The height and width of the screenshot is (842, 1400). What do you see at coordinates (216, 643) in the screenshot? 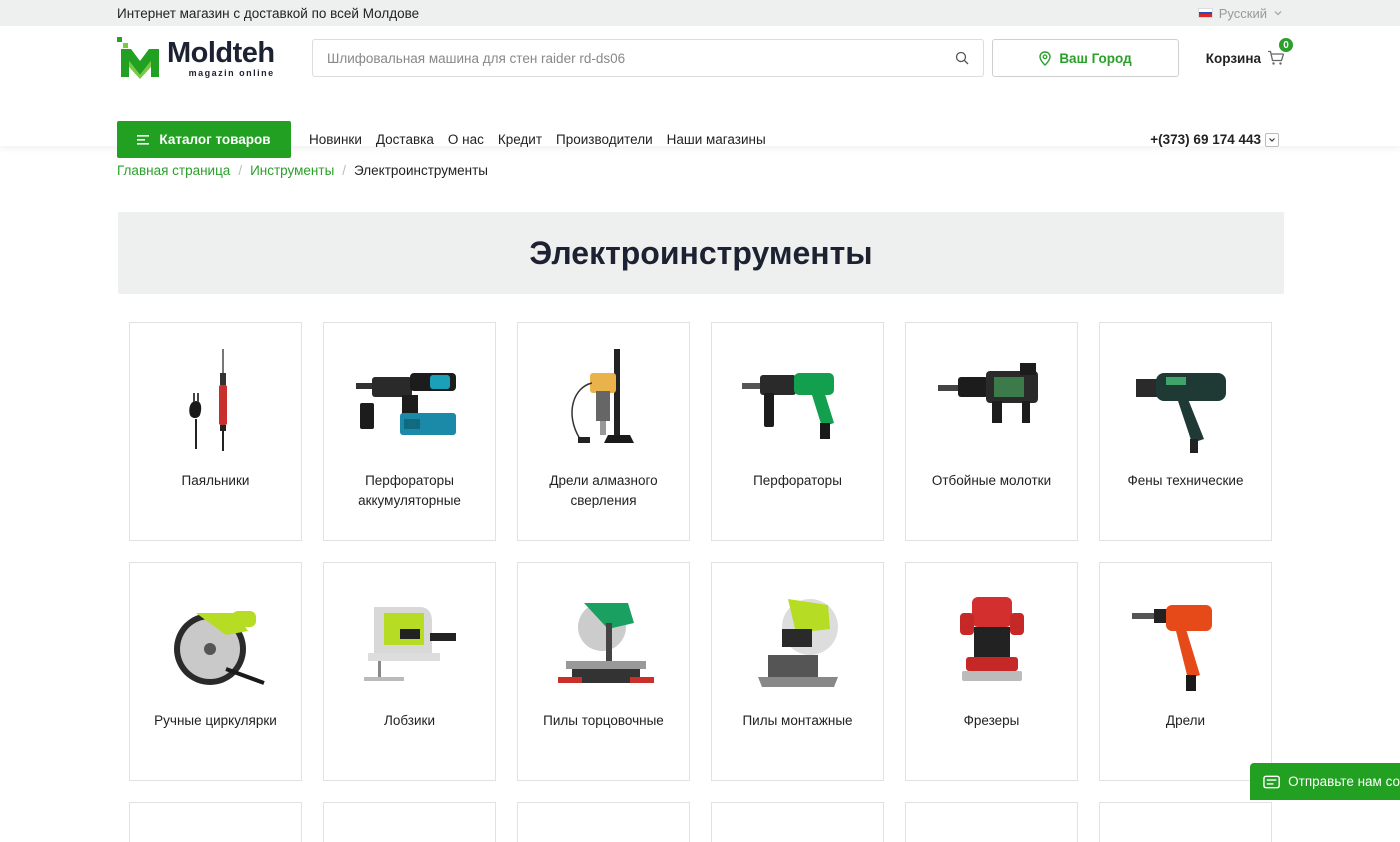
I see `circular-saw-icon` at bounding box center [216, 643].